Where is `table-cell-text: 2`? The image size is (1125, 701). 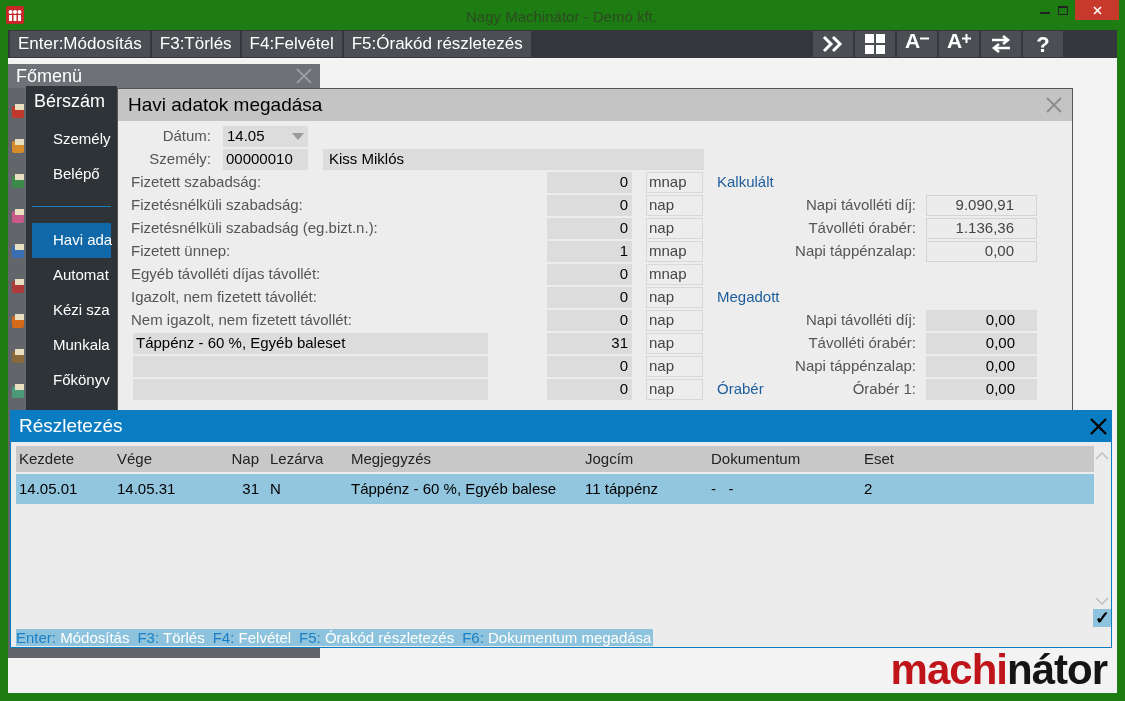
table-cell-text: 2 is located at coordinates (869, 488).